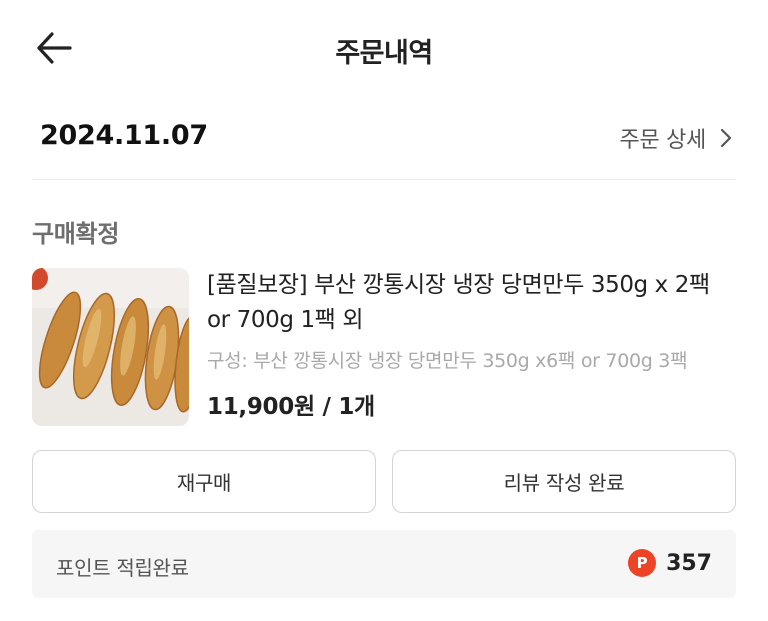  Describe the element at coordinates (204, 481) in the screenshot. I see `reorder-button: 재구매` at that location.